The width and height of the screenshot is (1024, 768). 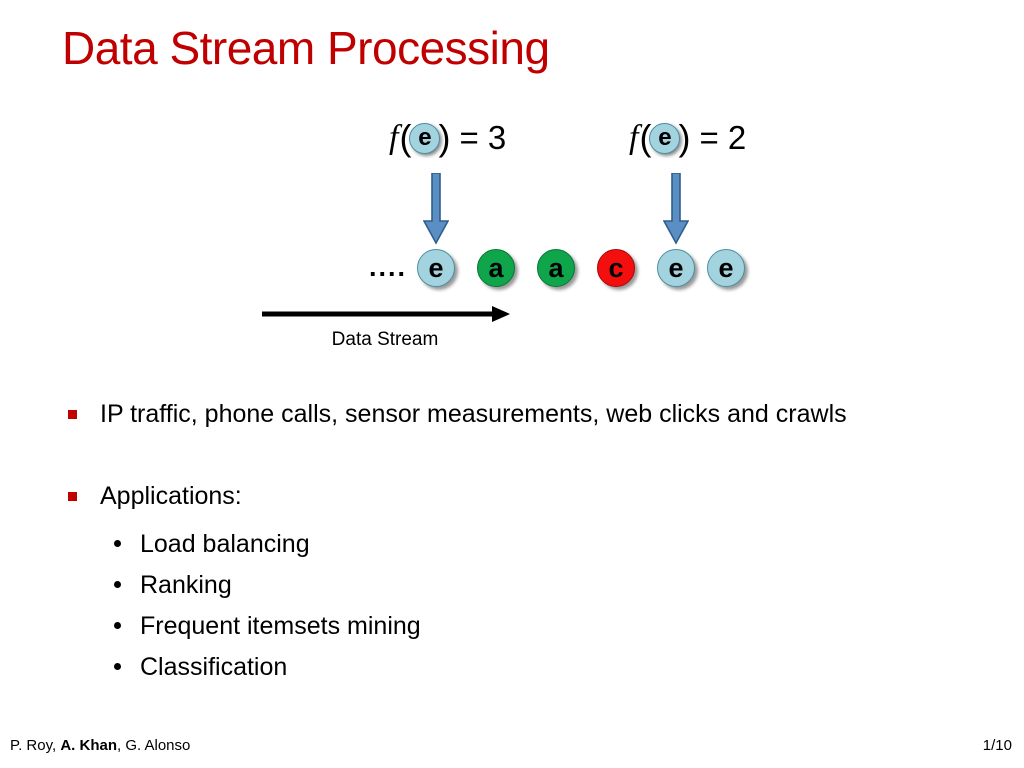 I want to click on frequency-formula-2: f ( e ) = 2, so click(x=687, y=138).